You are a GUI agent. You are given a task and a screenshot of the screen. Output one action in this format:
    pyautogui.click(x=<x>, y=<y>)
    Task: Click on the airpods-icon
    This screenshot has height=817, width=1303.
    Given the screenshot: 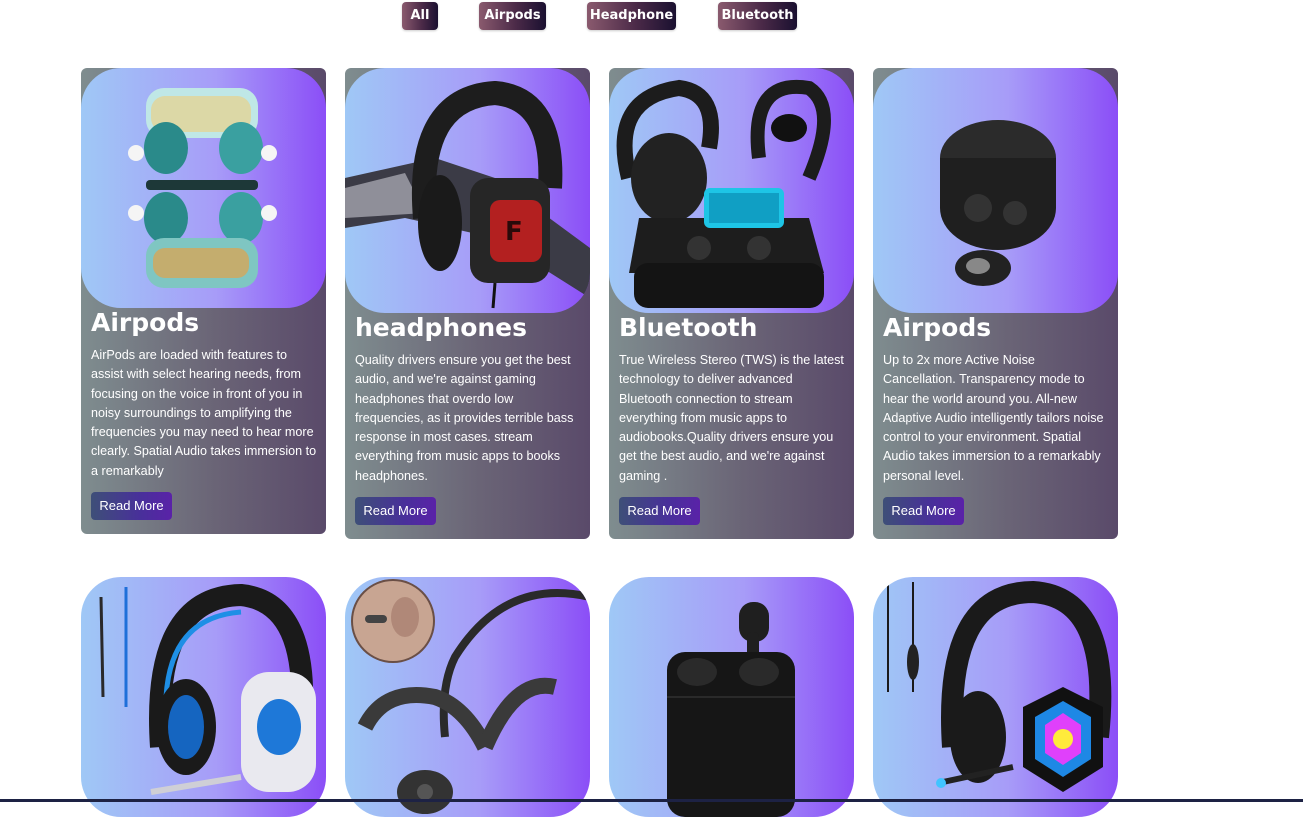 What is the action you would take?
    pyautogui.click(x=202, y=188)
    